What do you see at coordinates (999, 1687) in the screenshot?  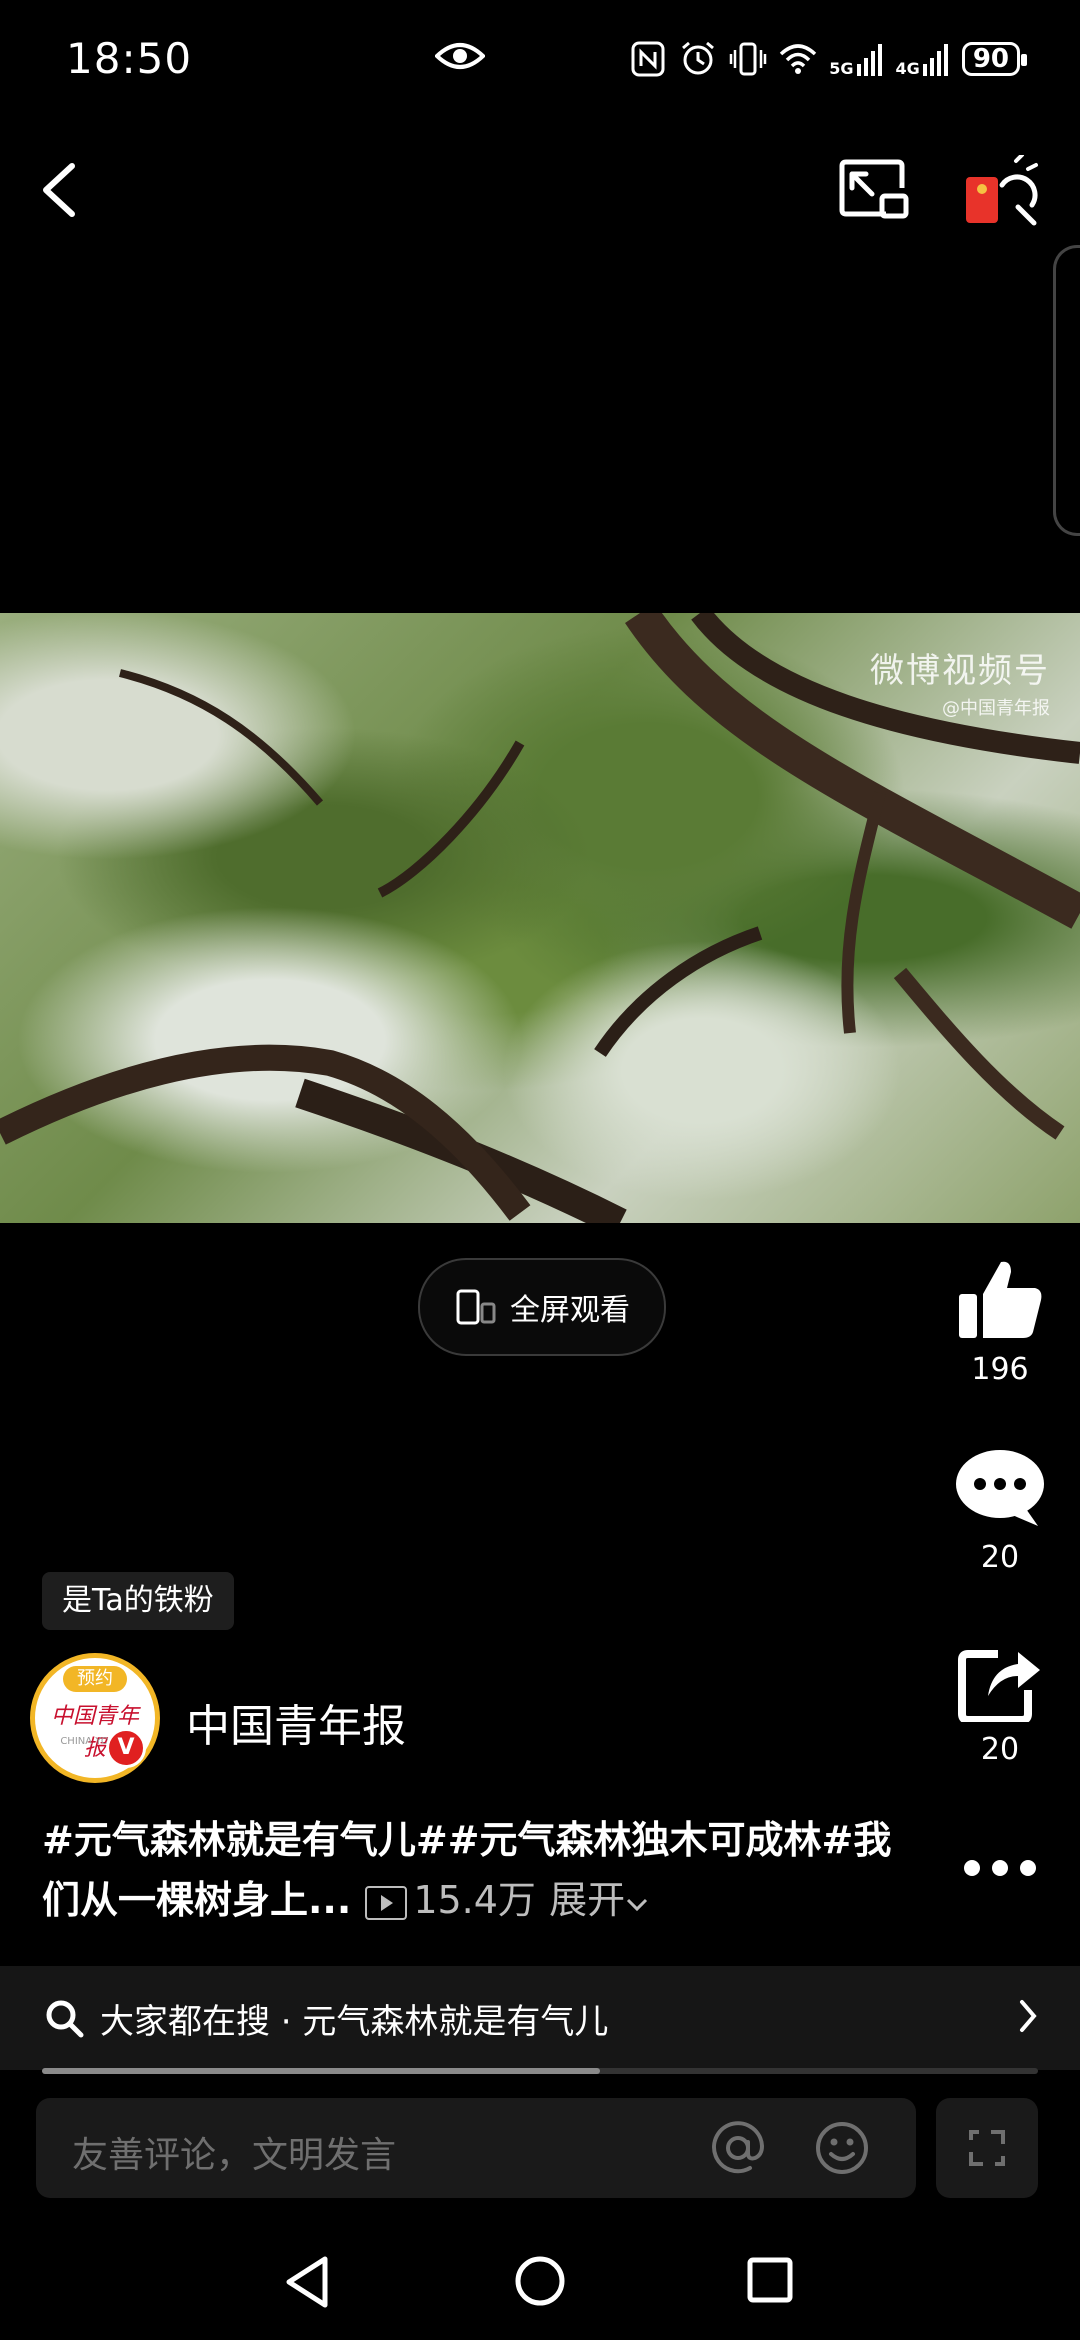 I see `share-icon` at bounding box center [999, 1687].